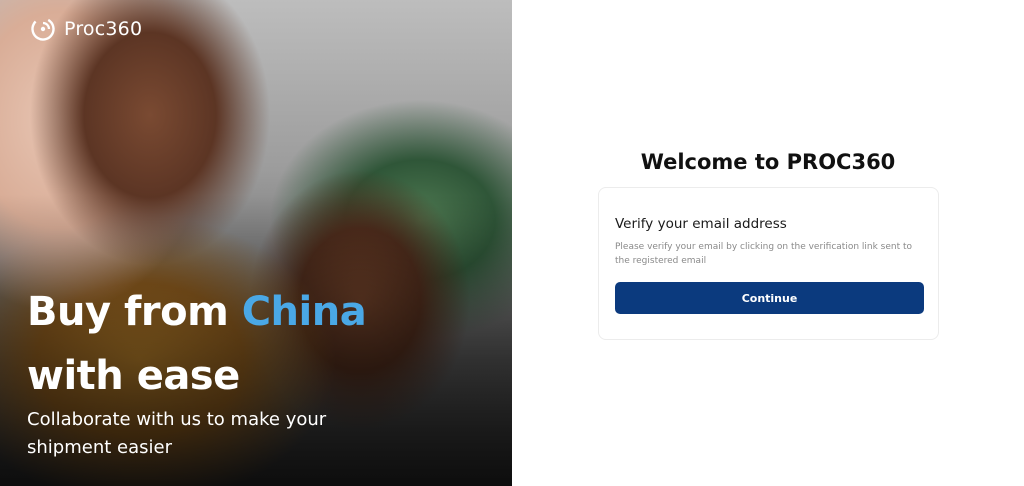 The height and width of the screenshot is (486, 1024). Describe the element at coordinates (103, 29) in the screenshot. I see `brand-name: Proc360` at that location.